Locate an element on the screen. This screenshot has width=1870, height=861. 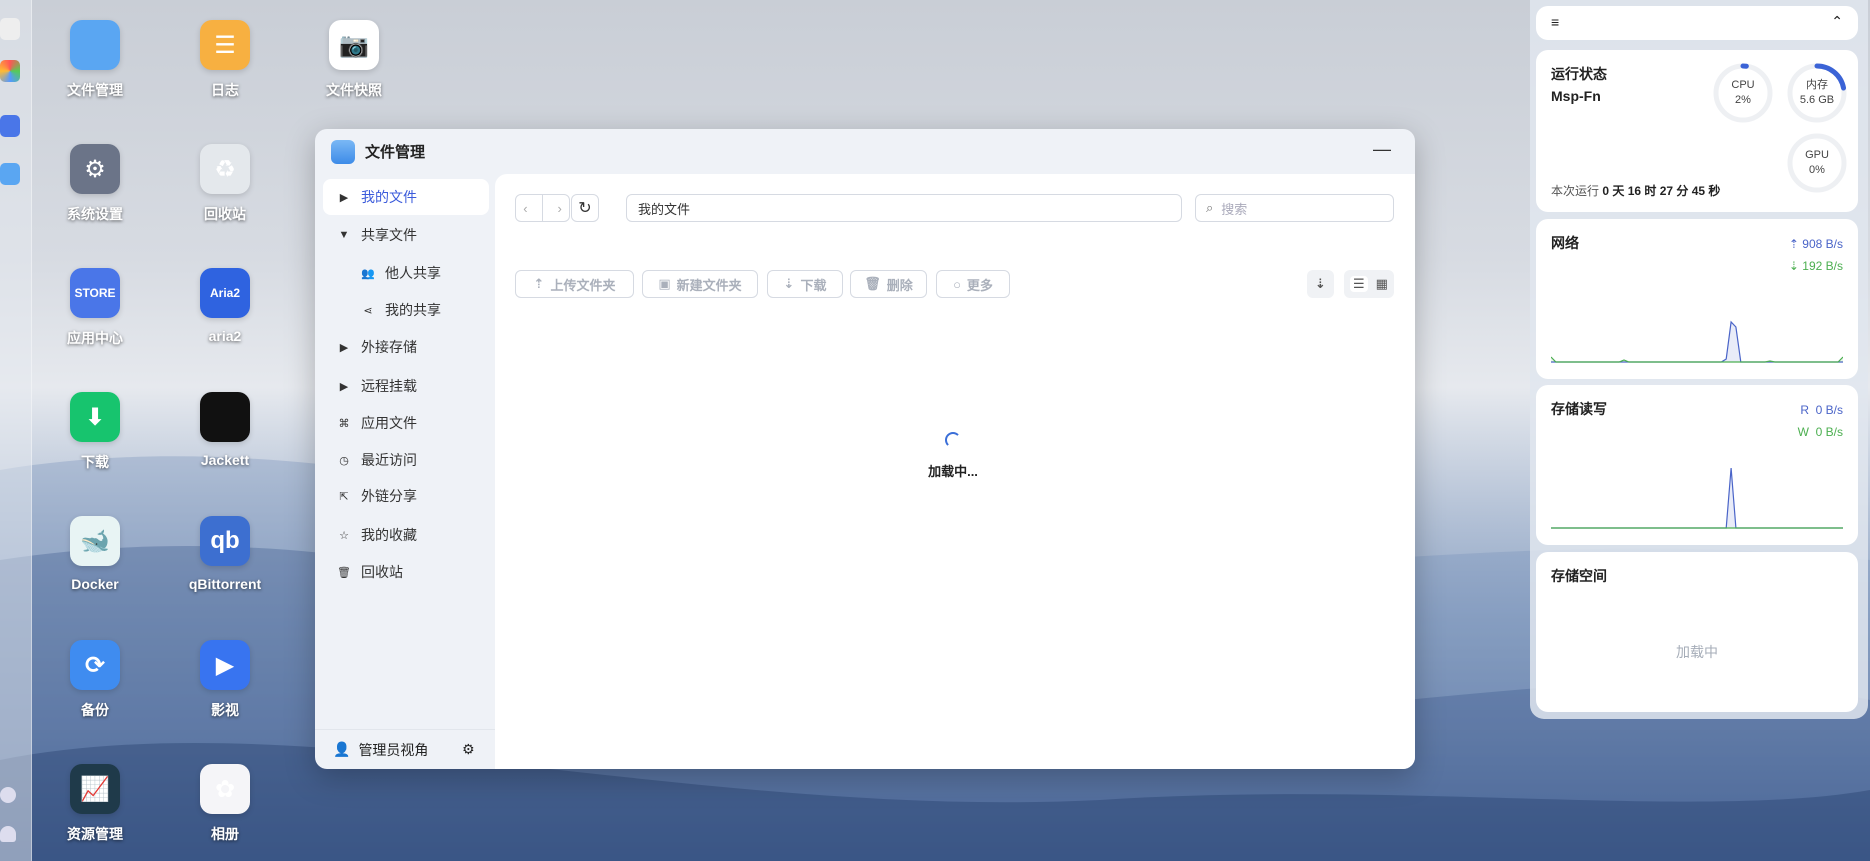
dock-launcher-icon is located at coordinates (10, 71).